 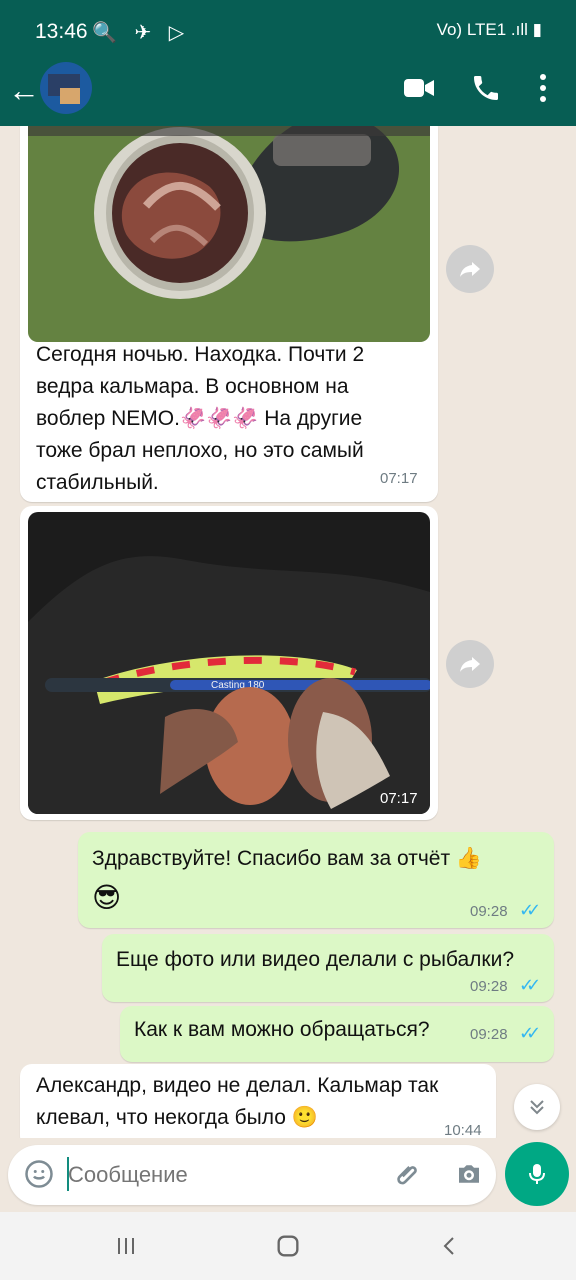 I want to click on scroll-to-bottom-button, so click(x=537, y=1107).